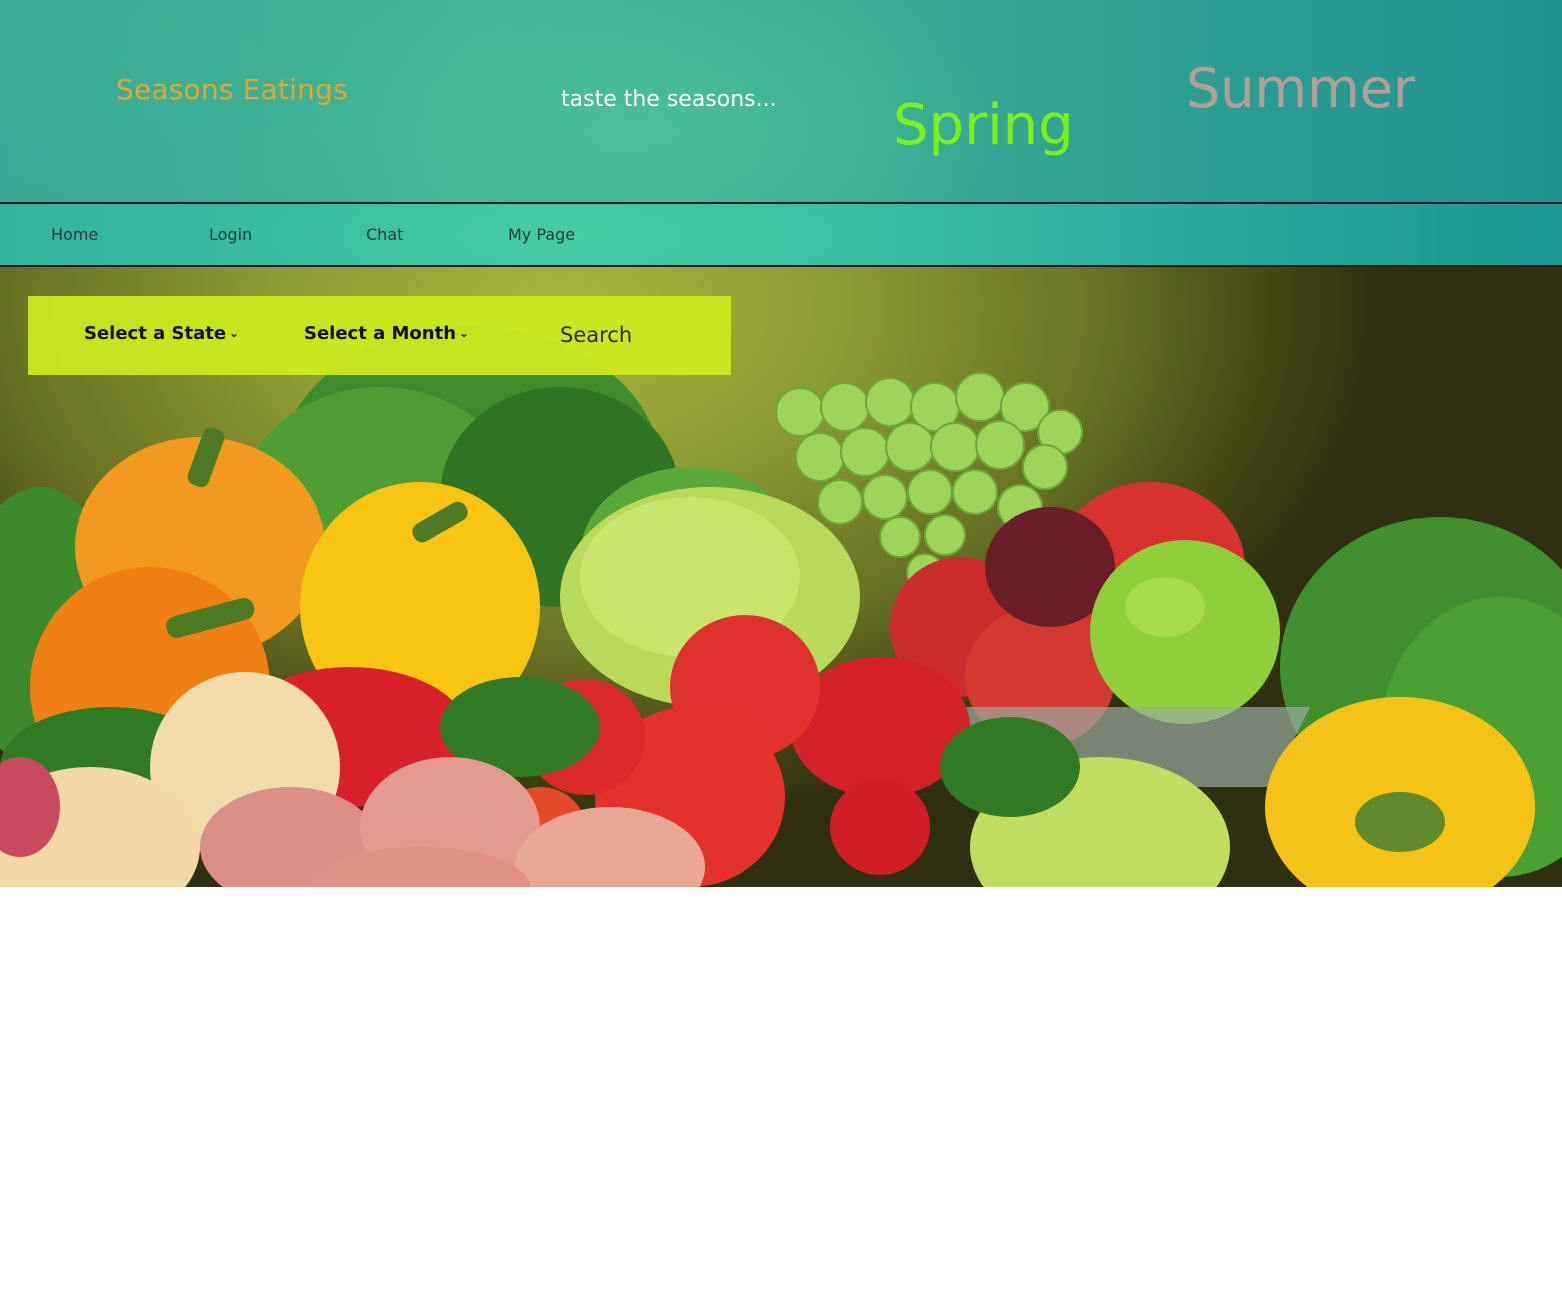 The height and width of the screenshot is (1289, 1562). Describe the element at coordinates (74, 234) in the screenshot. I see `nav-home-link: Home` at that location.